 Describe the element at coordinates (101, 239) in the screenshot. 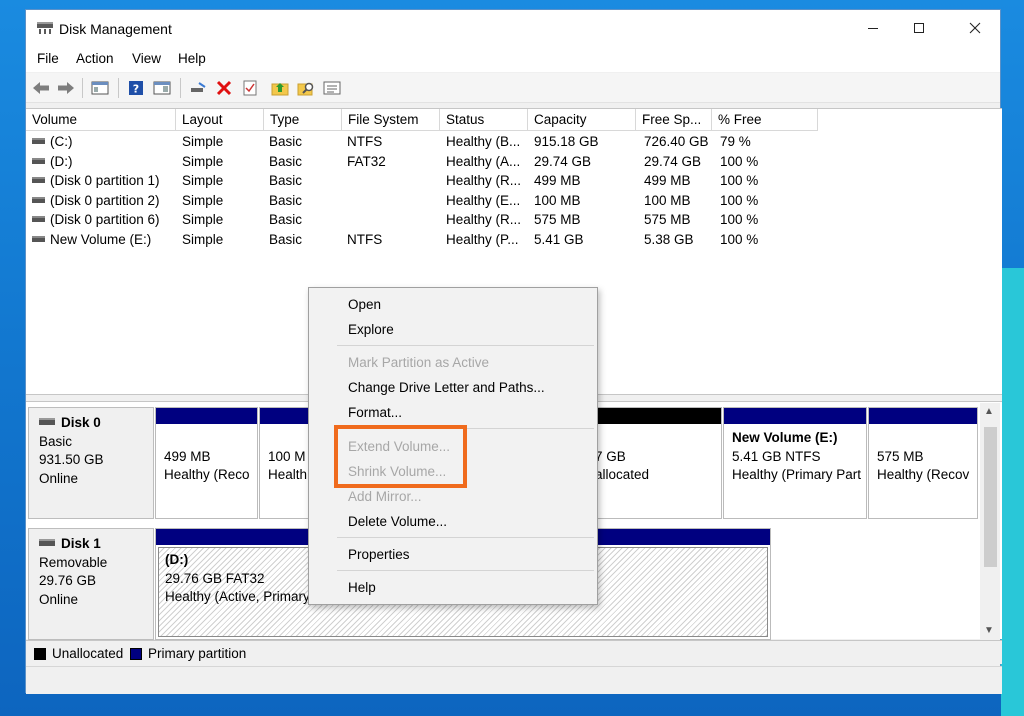

I see `cell-volume: New Volume (E:)` at that location.